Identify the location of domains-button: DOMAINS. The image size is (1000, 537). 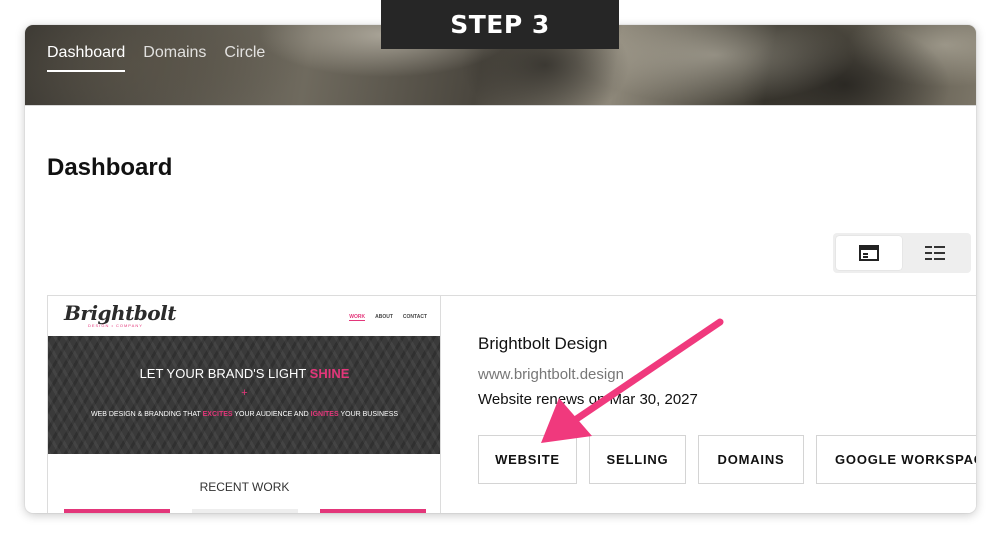
(751, 459).